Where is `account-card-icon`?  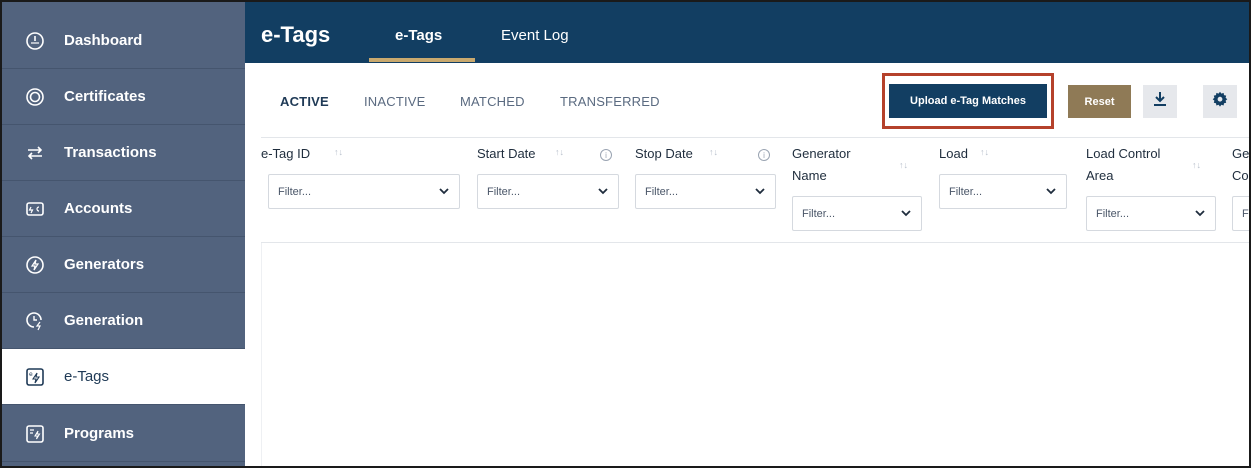 account-card-icon is located at coordinates (35, 209).